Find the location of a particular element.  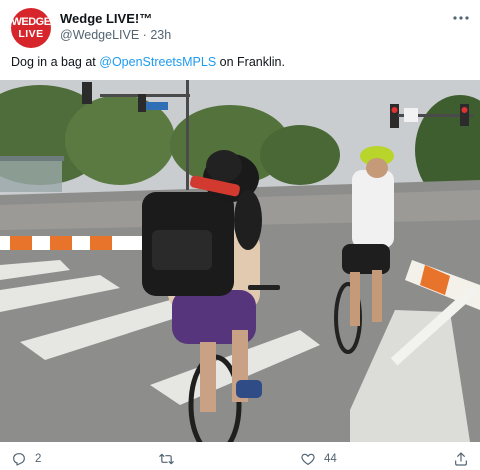

tweet-text-part: on Franklin. is located at coordinates (250, 62).